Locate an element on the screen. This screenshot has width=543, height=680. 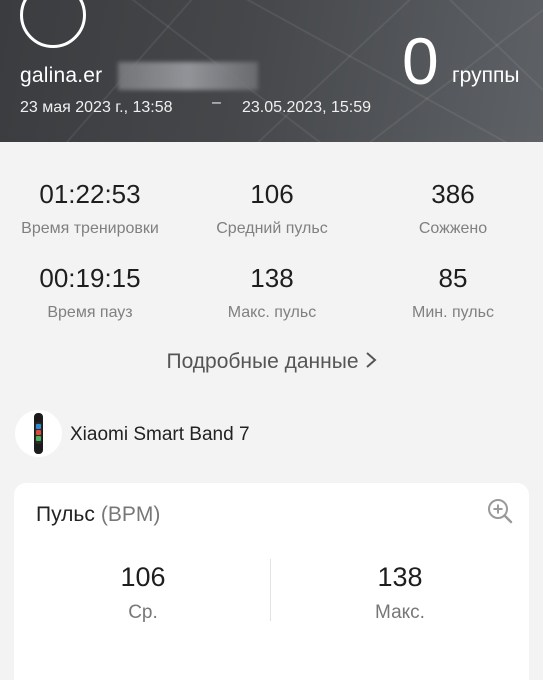
stat-pause-time: 00:19:15 Время пауз is located at coordinates (90, 293).